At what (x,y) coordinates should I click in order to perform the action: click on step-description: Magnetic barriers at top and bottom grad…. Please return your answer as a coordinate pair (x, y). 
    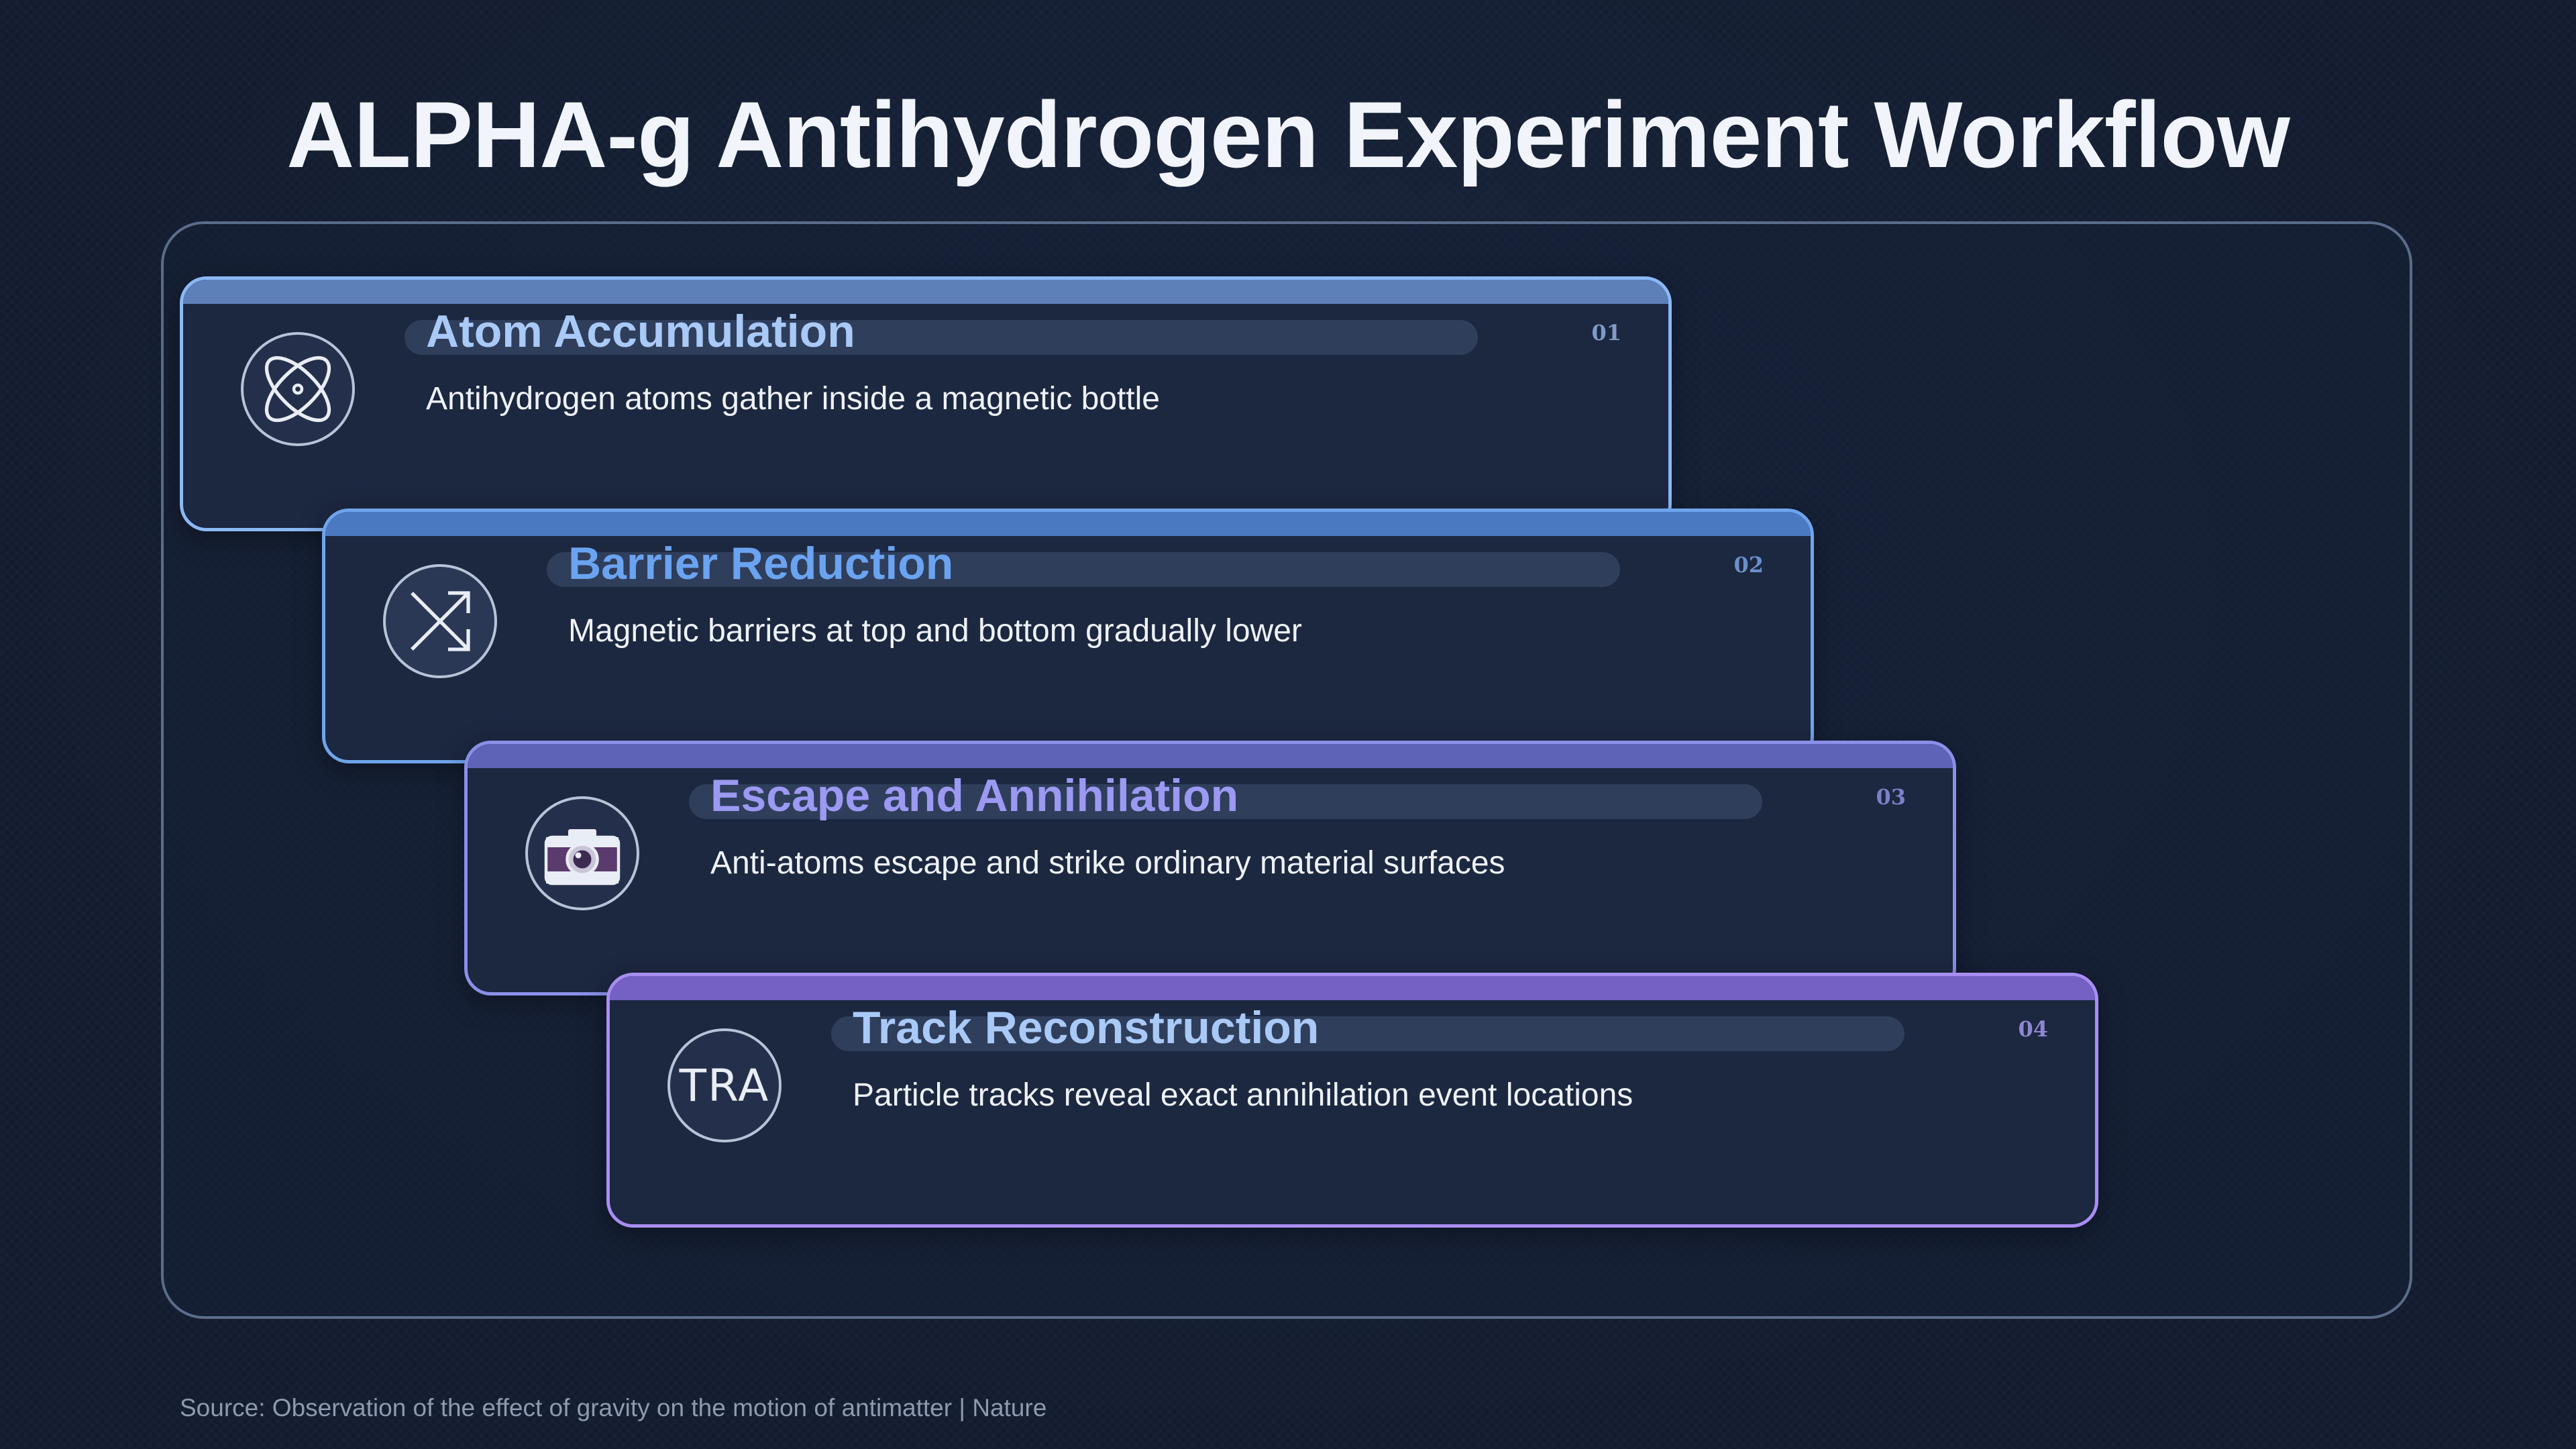
    Looking at the image, I should click on (935, 631).